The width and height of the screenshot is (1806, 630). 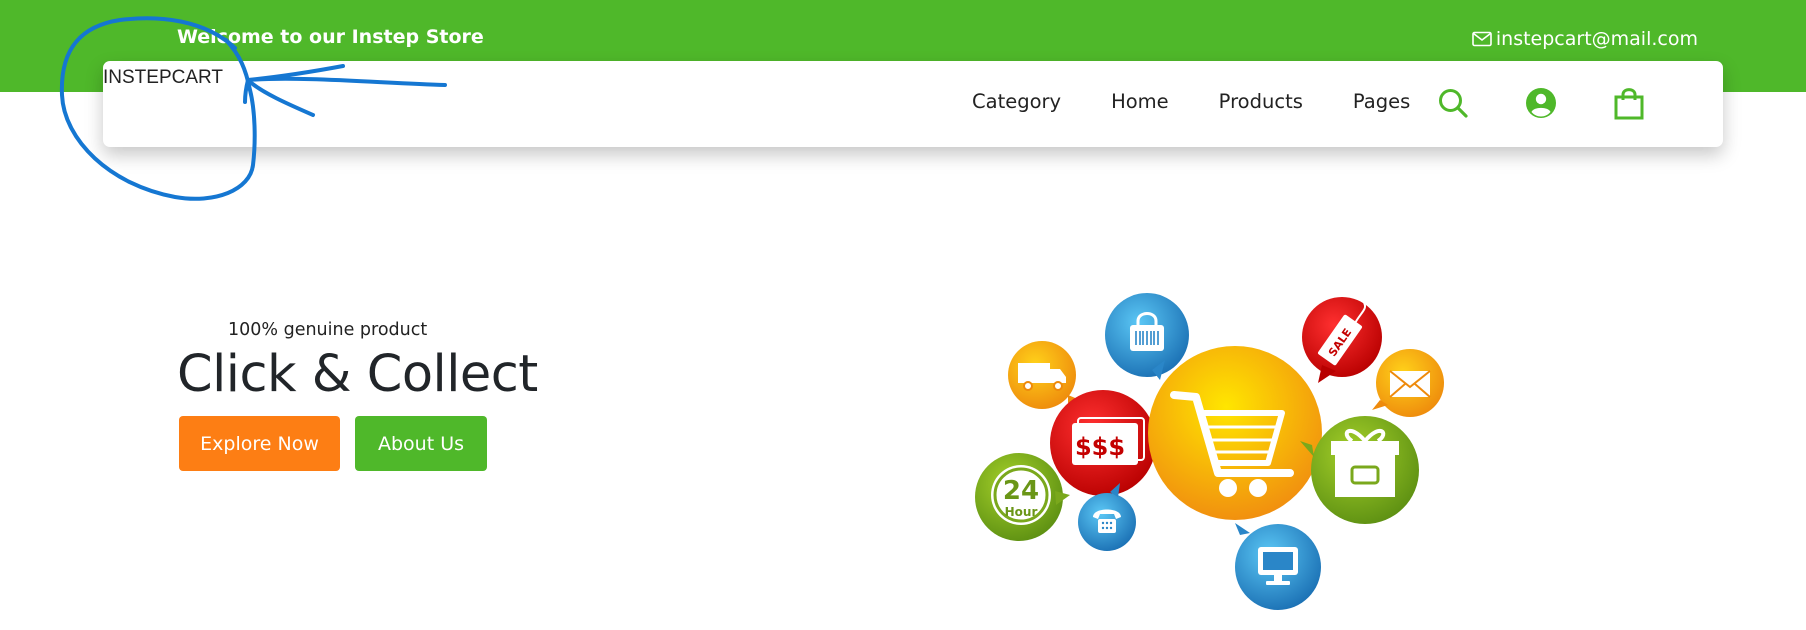 I want to click on explore-now-button: Explore Now, so click(x=259, y=443).